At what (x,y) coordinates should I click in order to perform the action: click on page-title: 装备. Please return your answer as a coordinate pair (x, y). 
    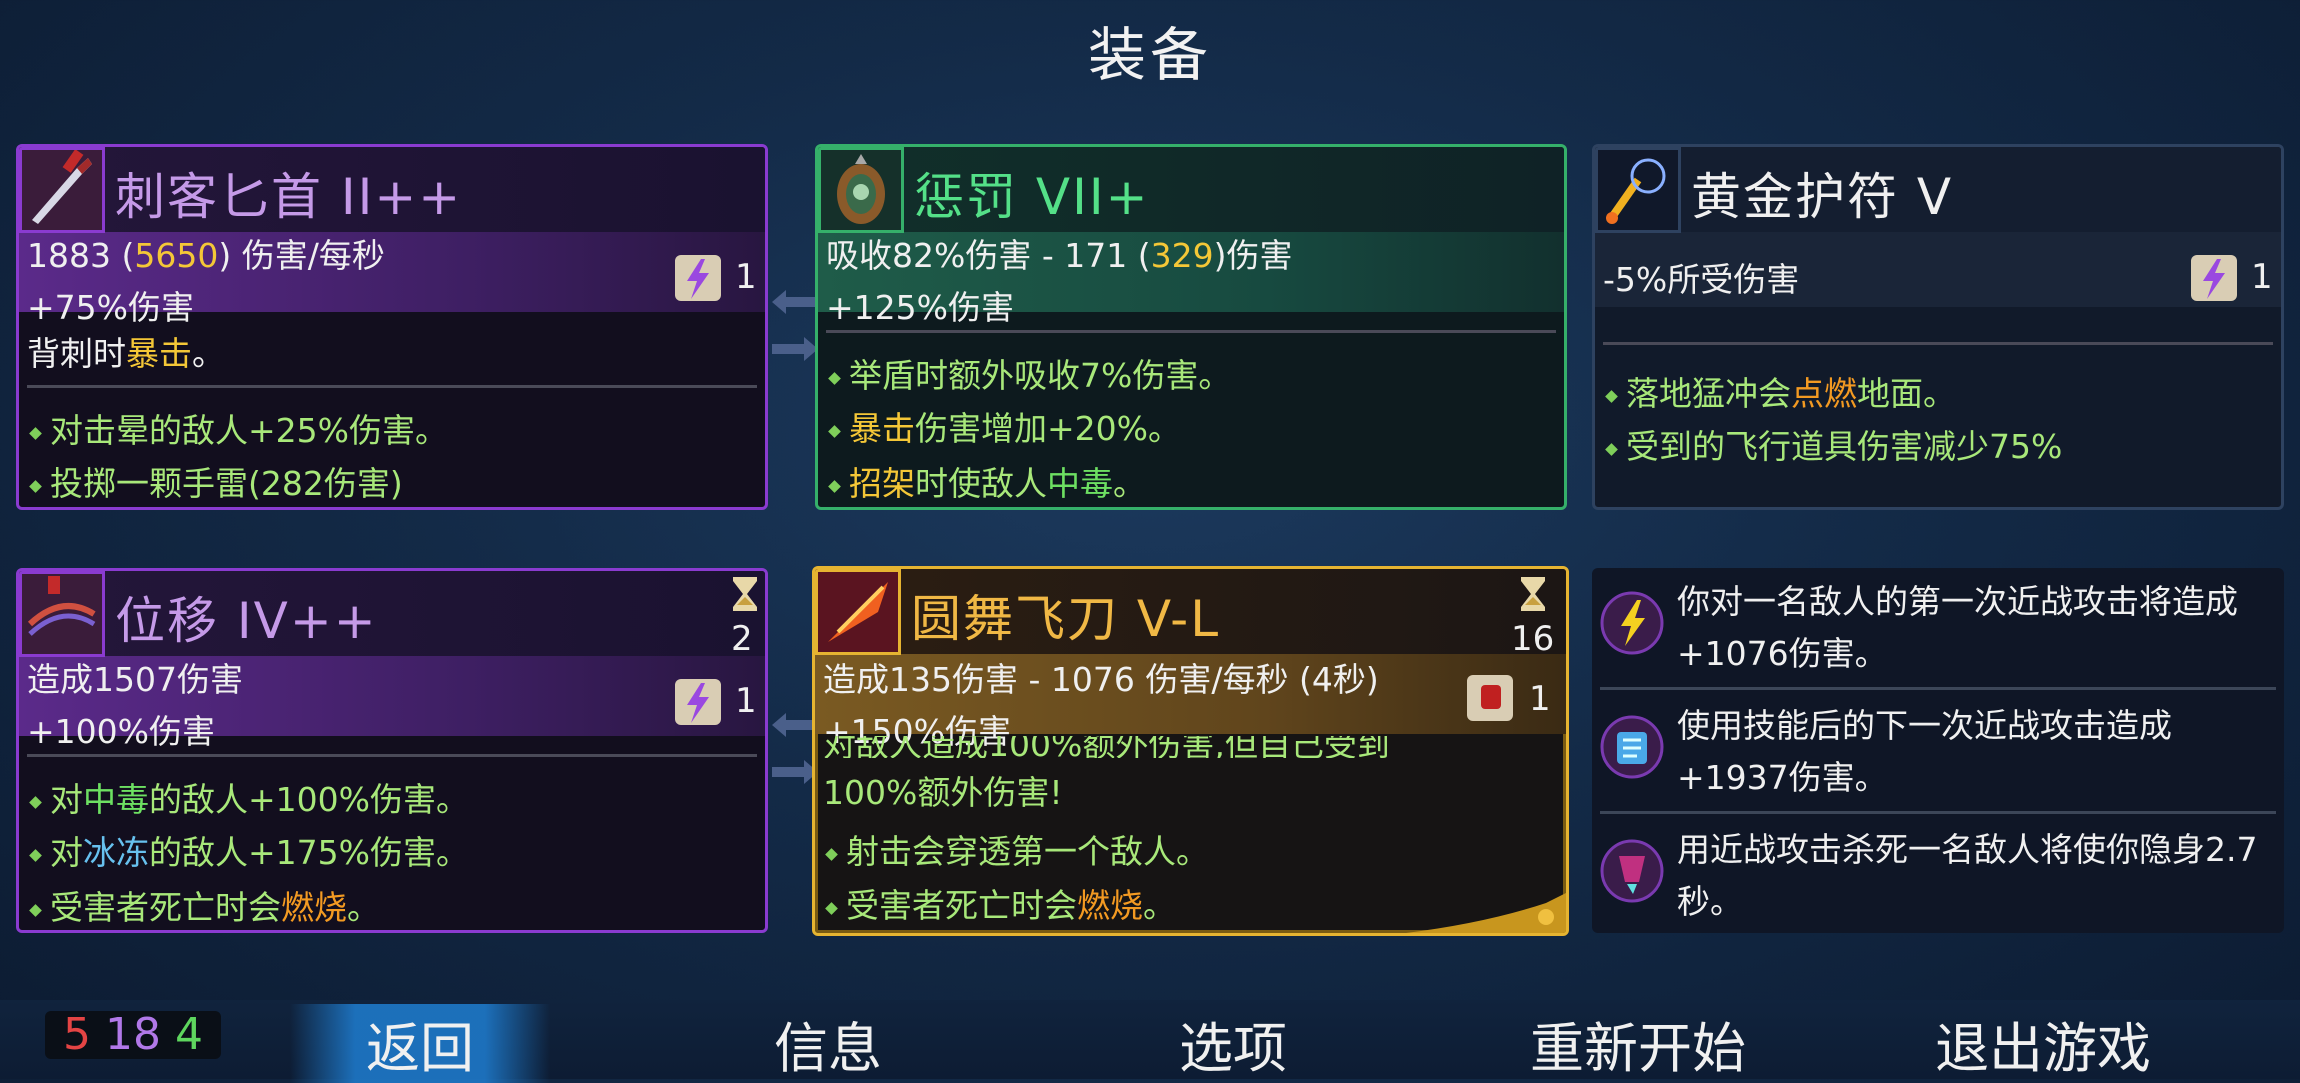
    Looking at the image, I should click on (1149, 55).